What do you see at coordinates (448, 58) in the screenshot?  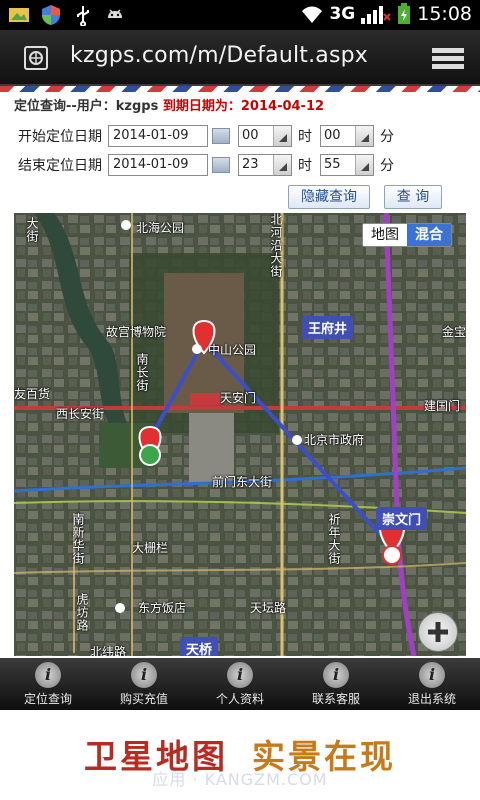 I see `menu-icon` at bounding box center [448, 58].